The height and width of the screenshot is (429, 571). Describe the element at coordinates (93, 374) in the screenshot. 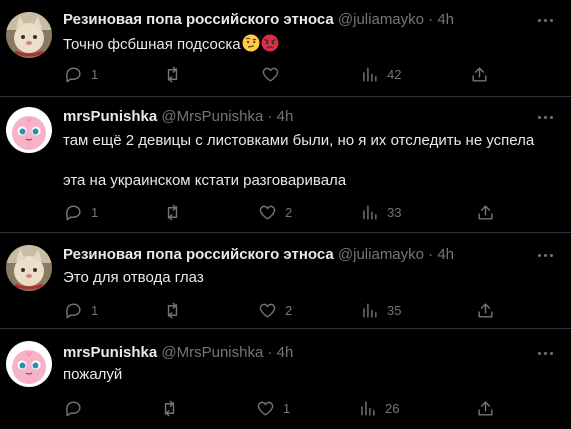

I see `tweet-text-line: пожалуй` at that location.